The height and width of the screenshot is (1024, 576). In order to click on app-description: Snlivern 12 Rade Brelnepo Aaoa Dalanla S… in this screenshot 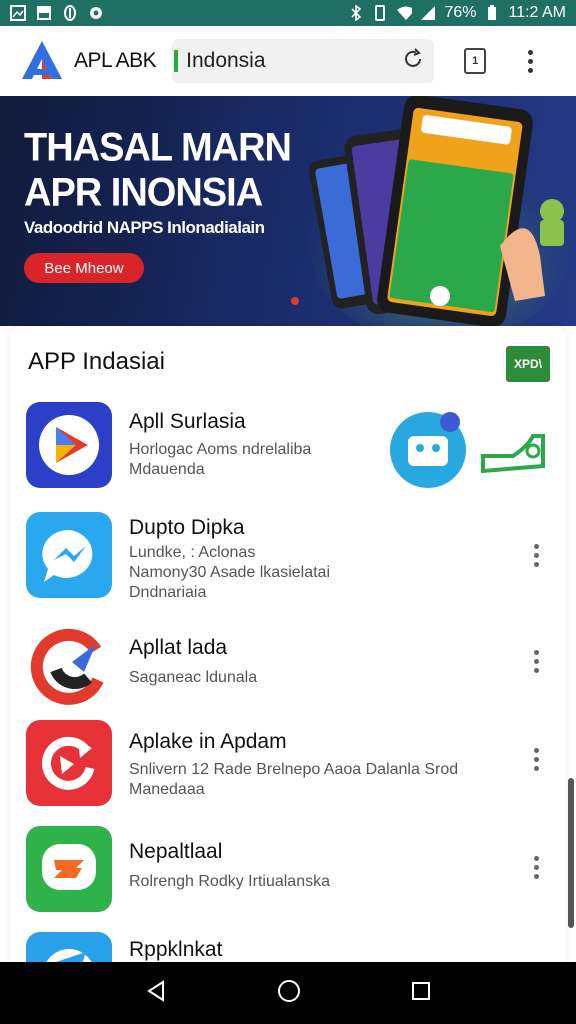, I will do `click(294, 779)`.